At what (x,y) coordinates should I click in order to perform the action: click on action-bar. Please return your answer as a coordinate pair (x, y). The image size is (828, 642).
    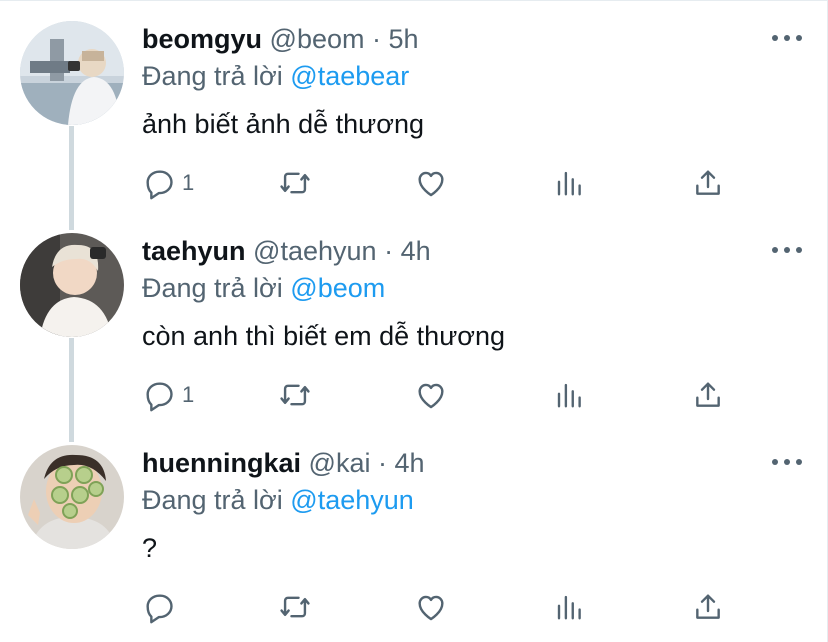
    Looking at the image, I should click on (442, 607).